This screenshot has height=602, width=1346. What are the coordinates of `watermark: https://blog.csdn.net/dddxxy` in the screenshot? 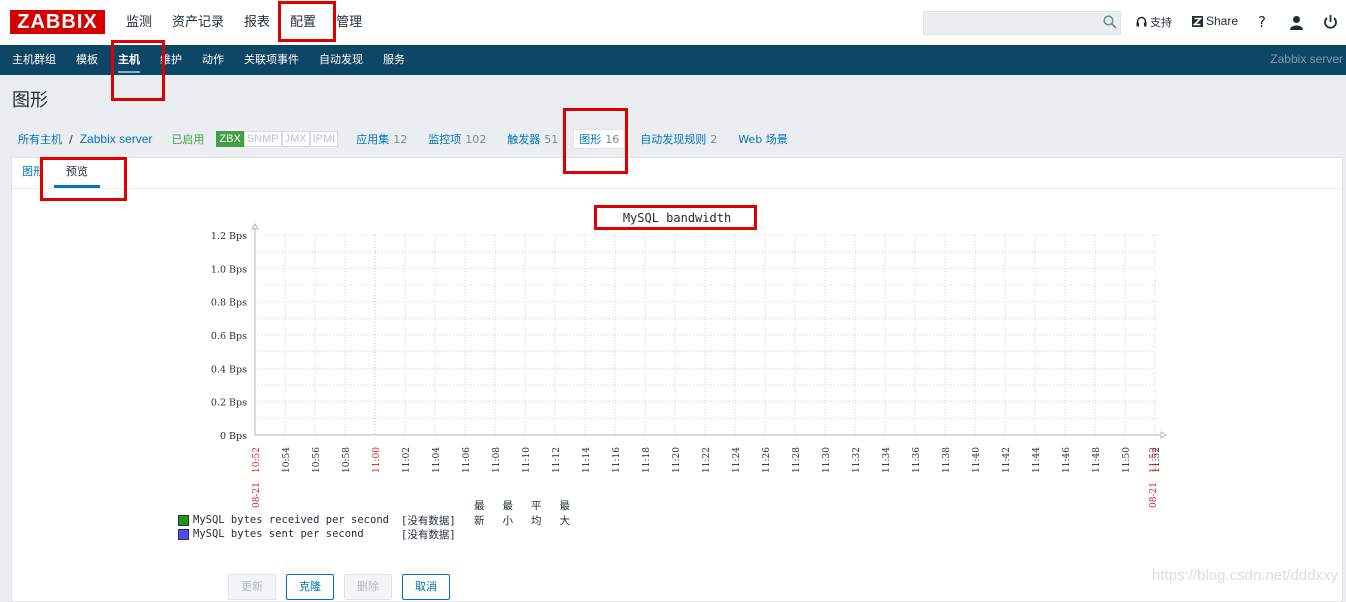 It's located at (1245, 575).